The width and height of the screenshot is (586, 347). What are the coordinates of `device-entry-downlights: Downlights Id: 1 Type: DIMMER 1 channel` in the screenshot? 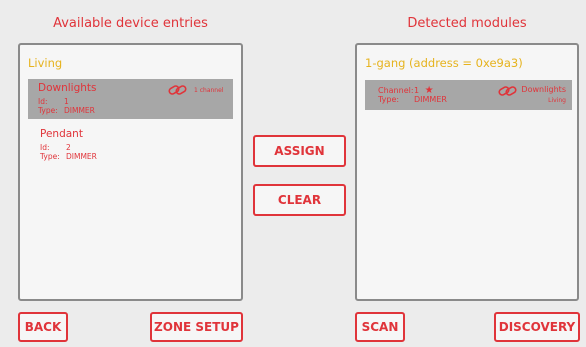 It's located at (130, 99).